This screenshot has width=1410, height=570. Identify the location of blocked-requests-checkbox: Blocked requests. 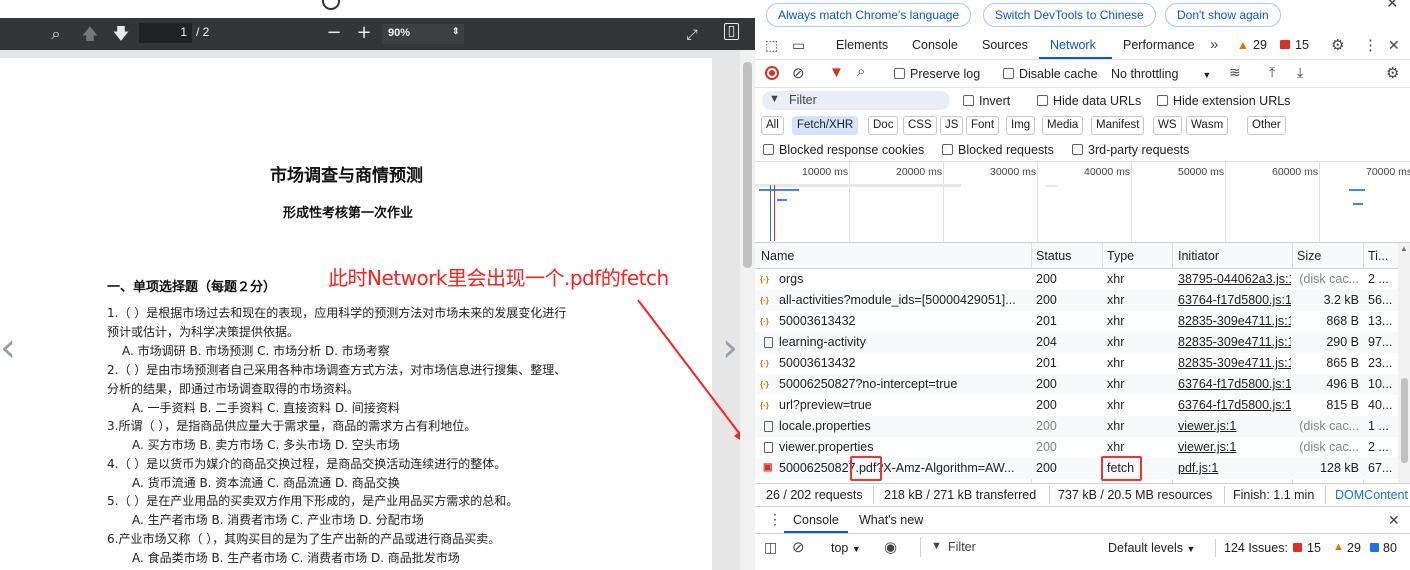
(998, 150).